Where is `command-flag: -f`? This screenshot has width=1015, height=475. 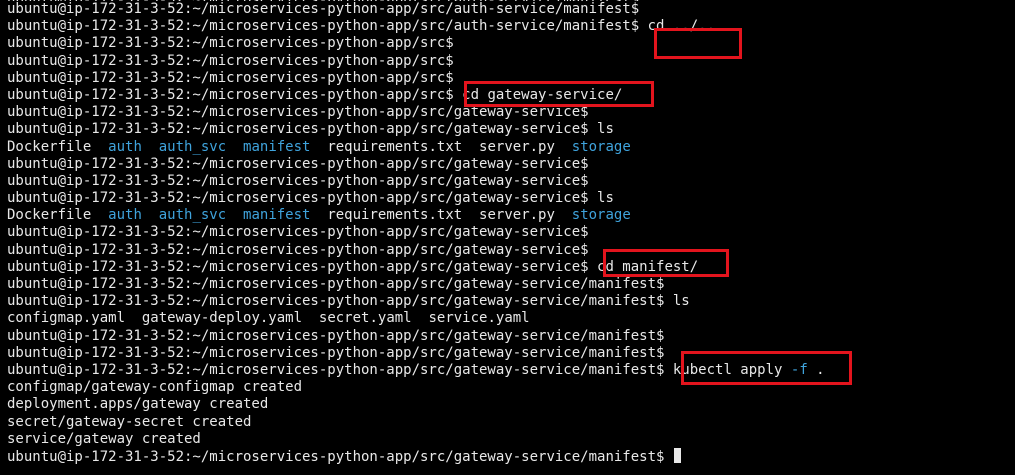
command-flag: -f is located at coordinates (799, 369).